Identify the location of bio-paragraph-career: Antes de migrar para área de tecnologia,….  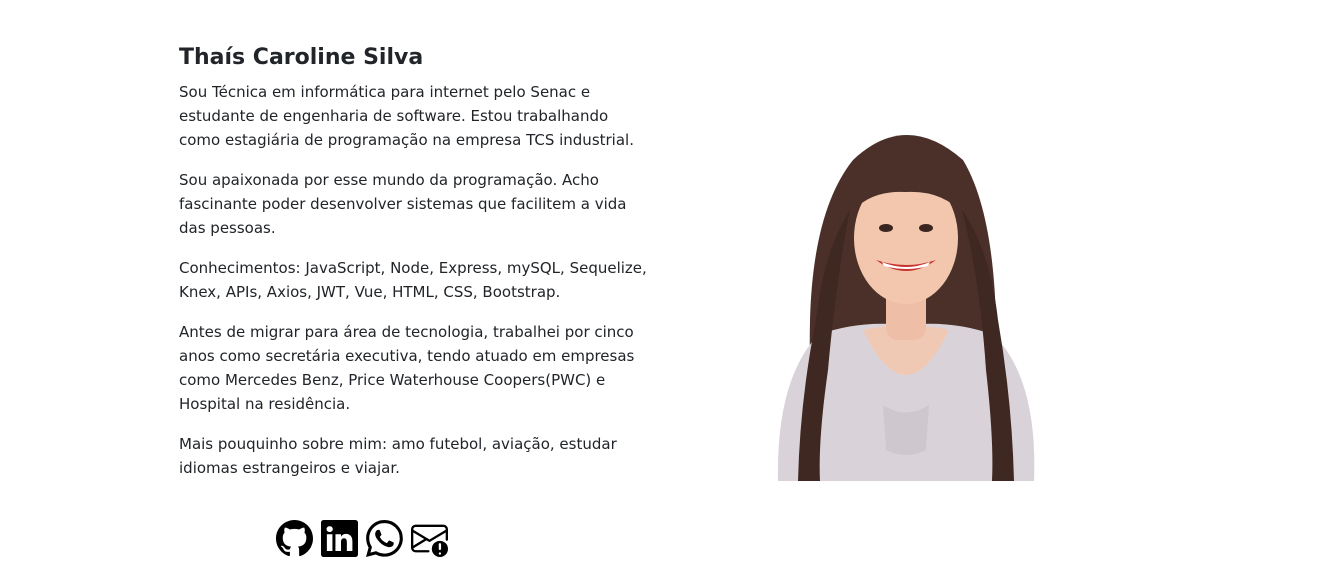
(407, 368).